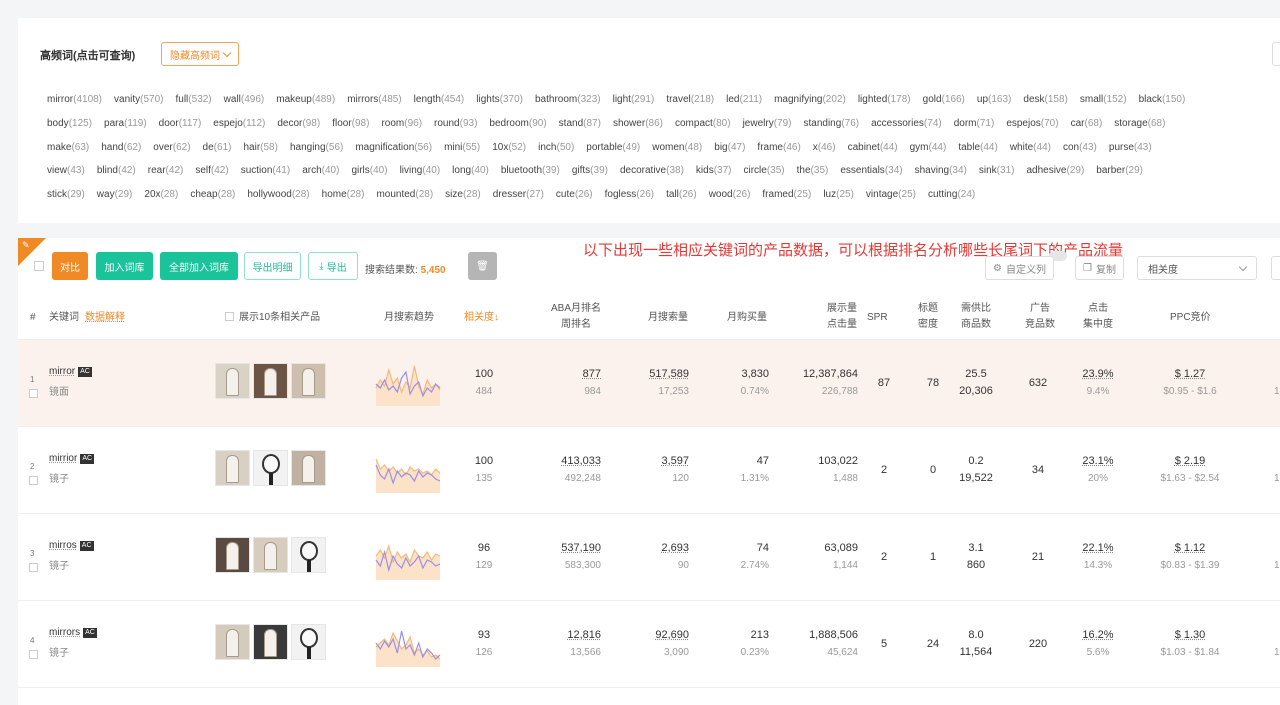  What do you see at coordinates (1055, 170) in the screenshot?
I see `keyword-chip: adhesive(29)` at bounding box center [1055, 170].